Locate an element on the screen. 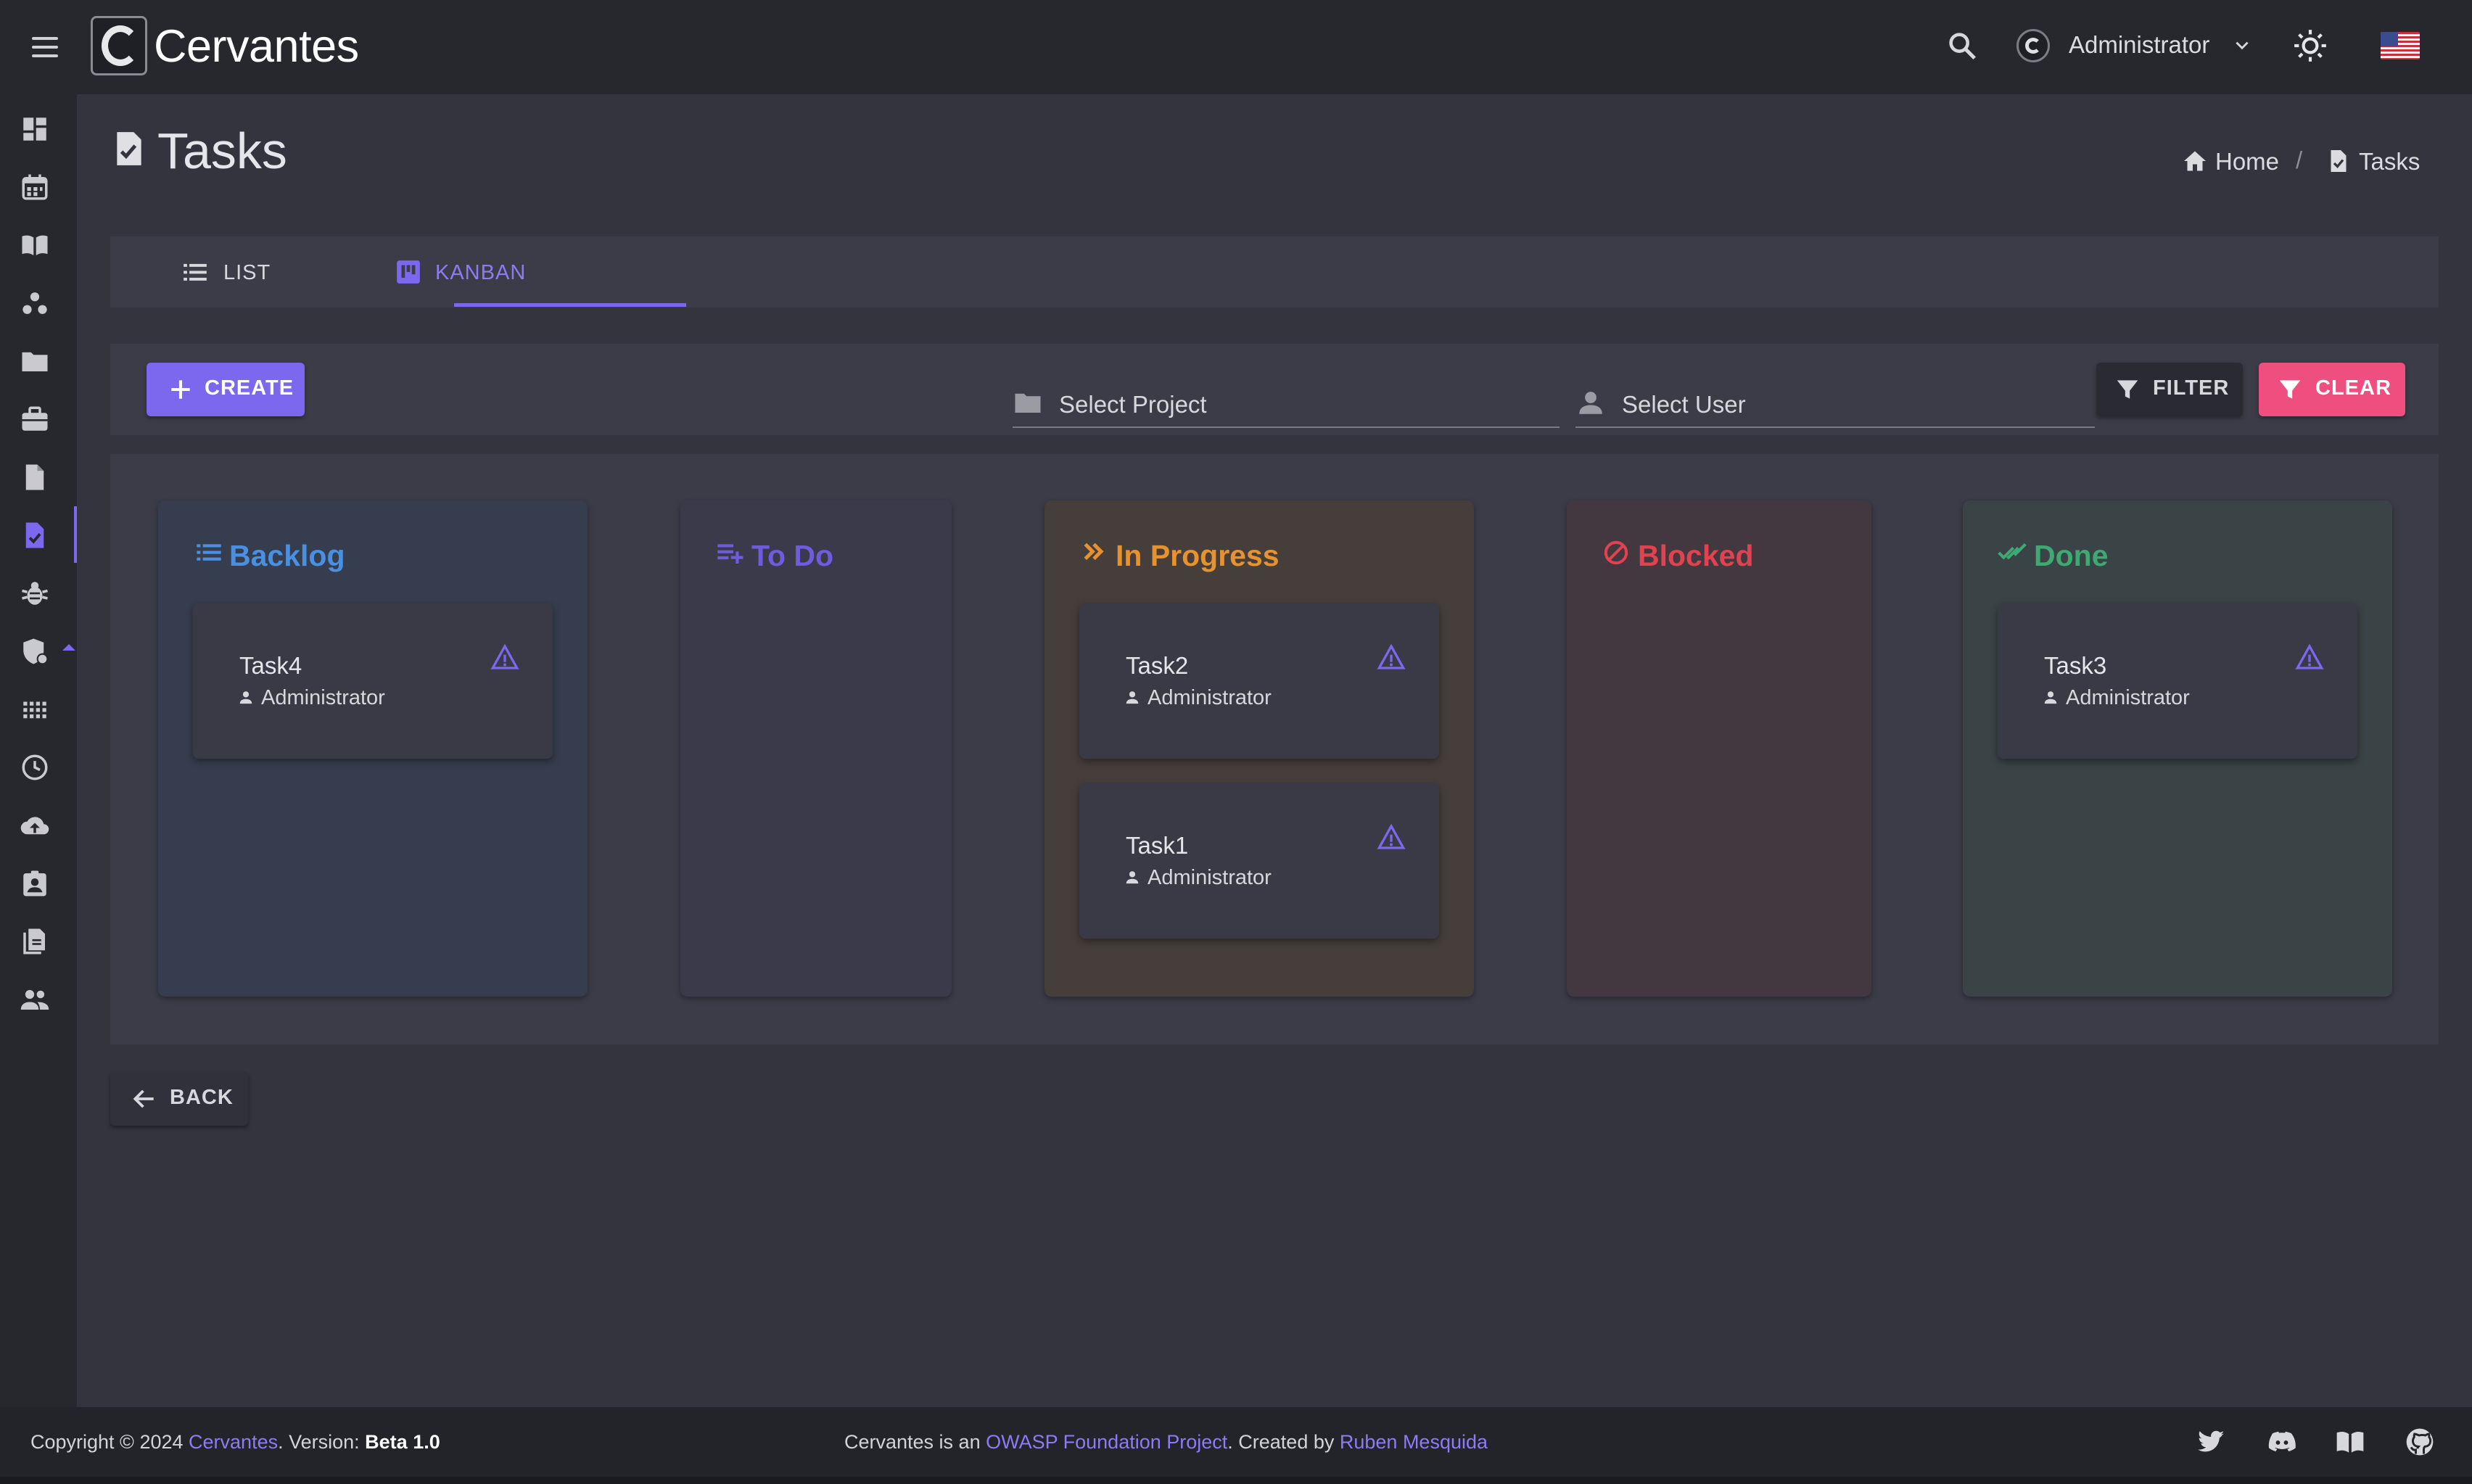  view-tabs: LIST KANBAN is located at coordinates (1275, 272).